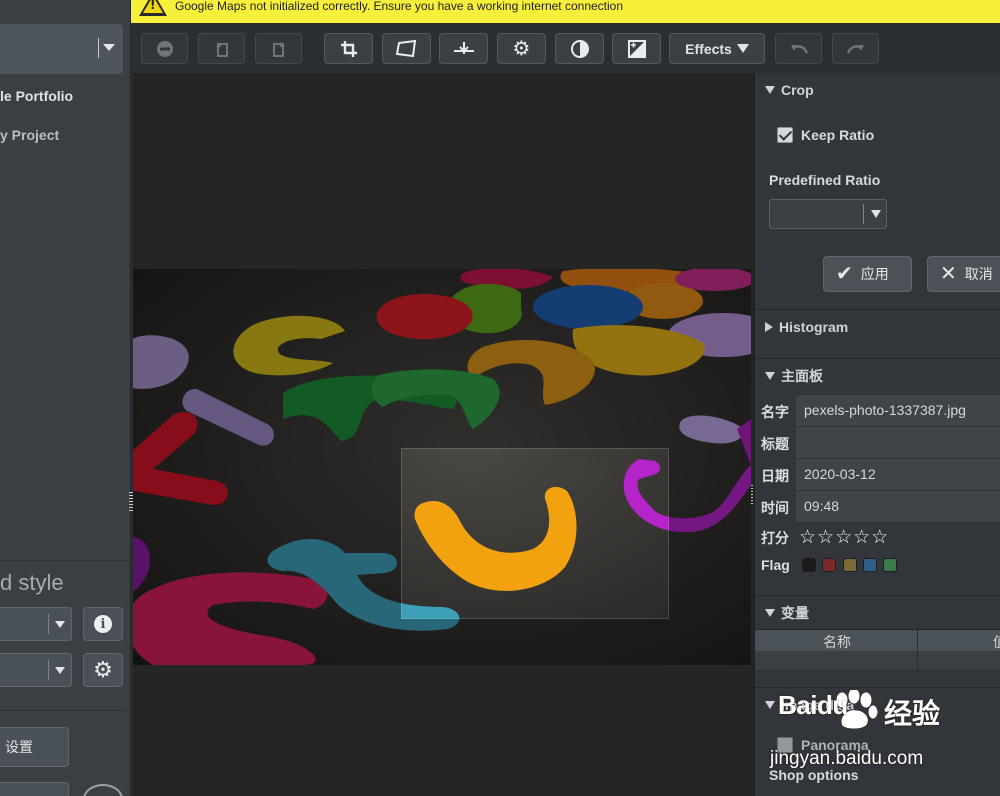 This screenshot has width=1000, height=796. What do you see at coordinates (877, 612) in the screenshot?
I see `variables-section-header: 变量` at bounding box center [877, 612].